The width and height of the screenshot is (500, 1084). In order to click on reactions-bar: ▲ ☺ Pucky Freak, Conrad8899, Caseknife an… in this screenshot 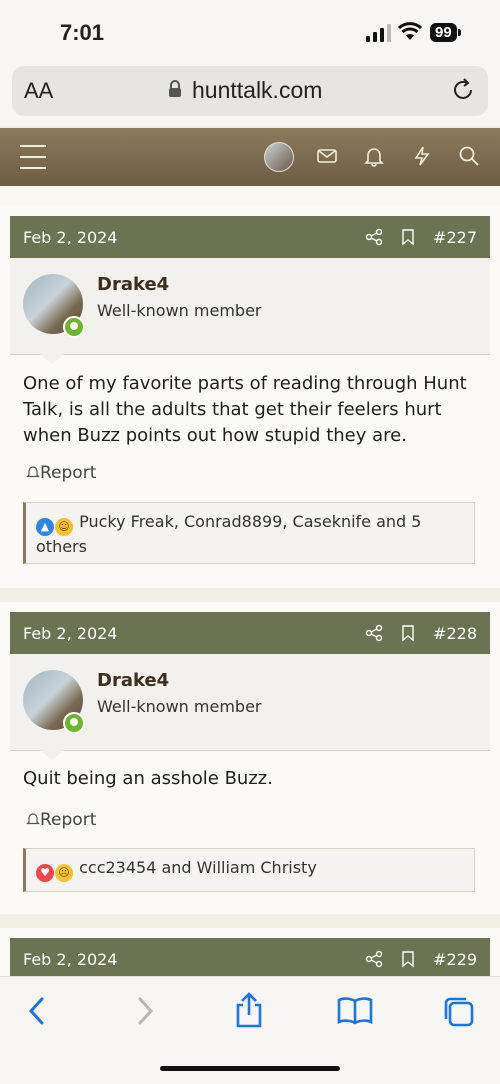, I will do `click(249, 533)`.